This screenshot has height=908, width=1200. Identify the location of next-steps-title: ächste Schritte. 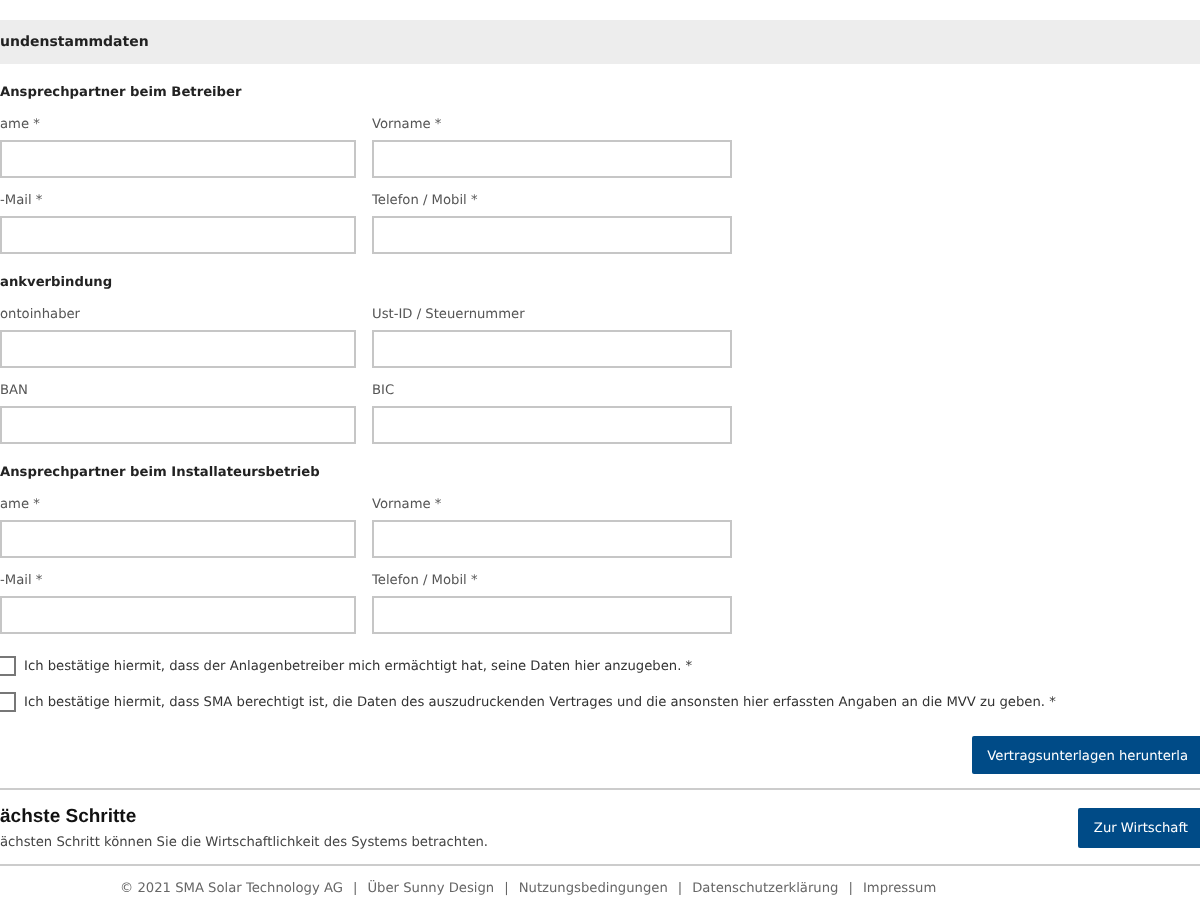
(69, 817).